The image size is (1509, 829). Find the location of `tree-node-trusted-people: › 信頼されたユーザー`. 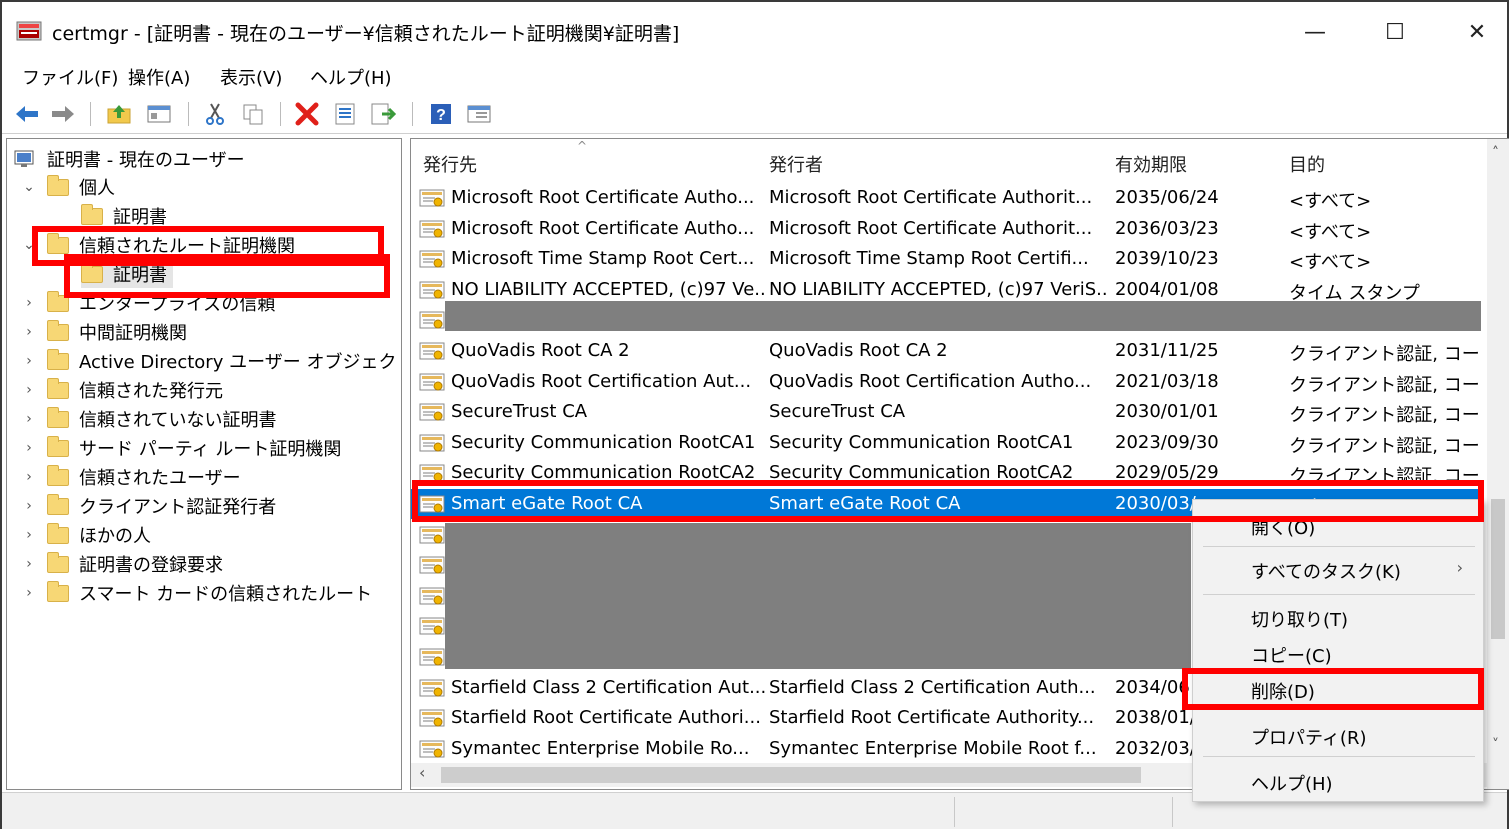

tree-node-trusted-people: › 信頼されたユーザー is located at coordinates (131, 477).